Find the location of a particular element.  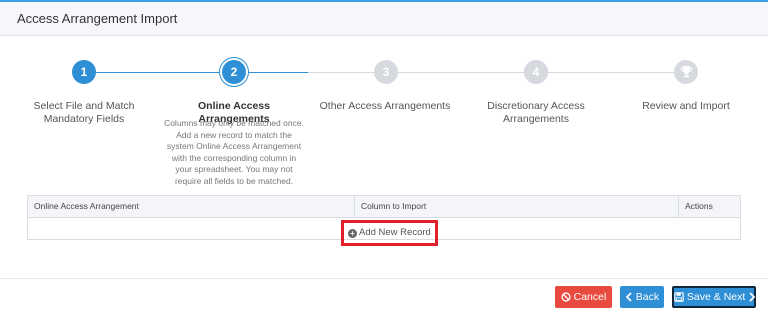

step-2-circle: 2 is located at coordinates (234, 72).